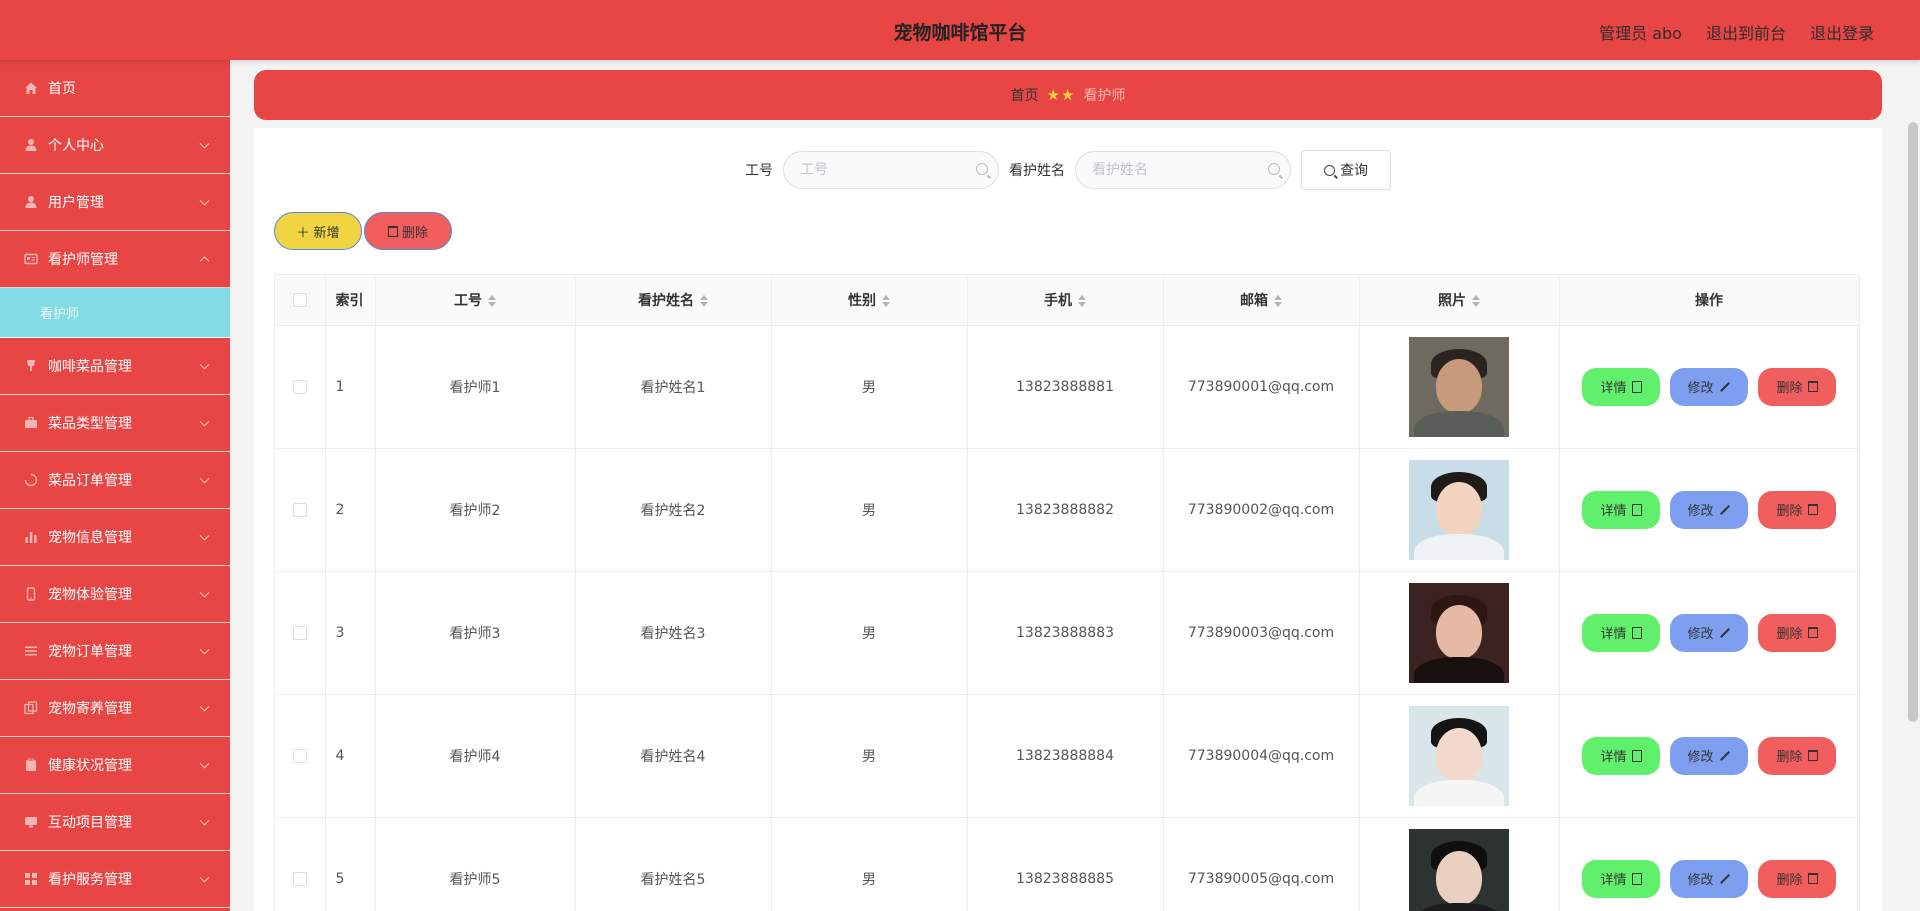 Image resolution: width=1920 pixels, height=911 pixels. Describe the element at coordinates (673, 300) in the screenshot. I see `header-name: 看护姓名` at that location.